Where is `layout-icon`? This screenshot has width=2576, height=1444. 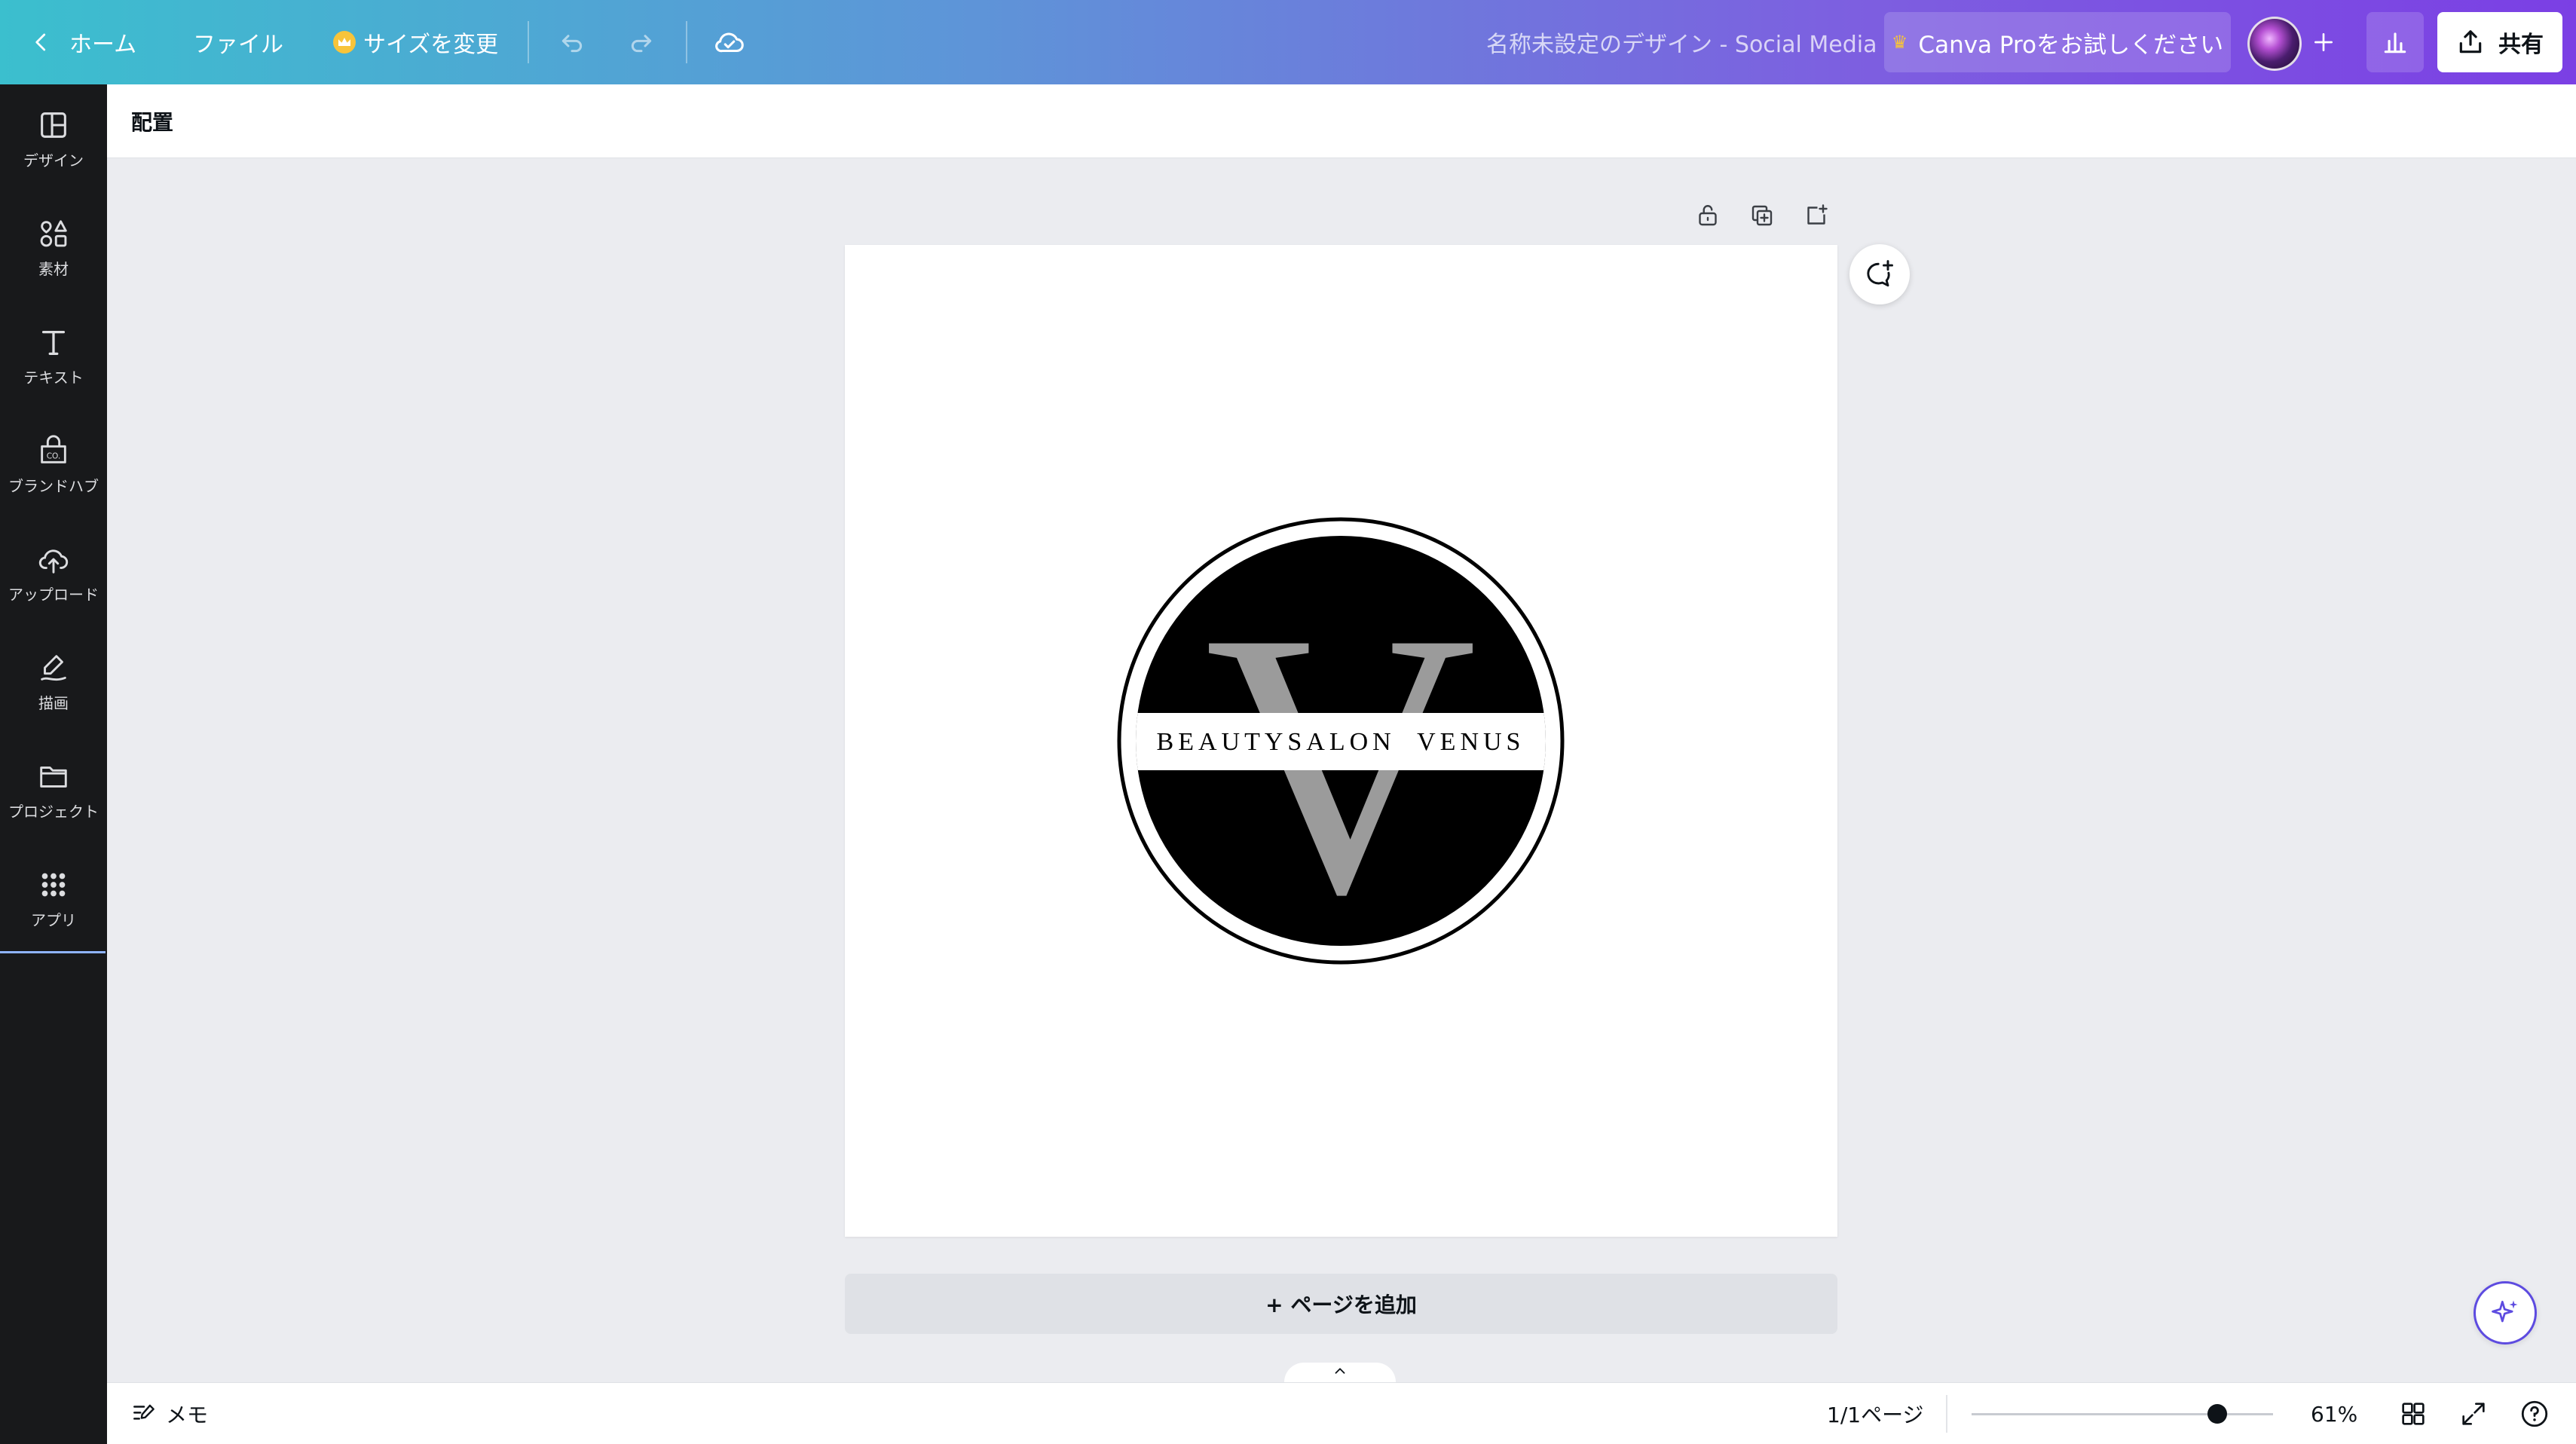 layout-icon is located at coordinates (53, 125).